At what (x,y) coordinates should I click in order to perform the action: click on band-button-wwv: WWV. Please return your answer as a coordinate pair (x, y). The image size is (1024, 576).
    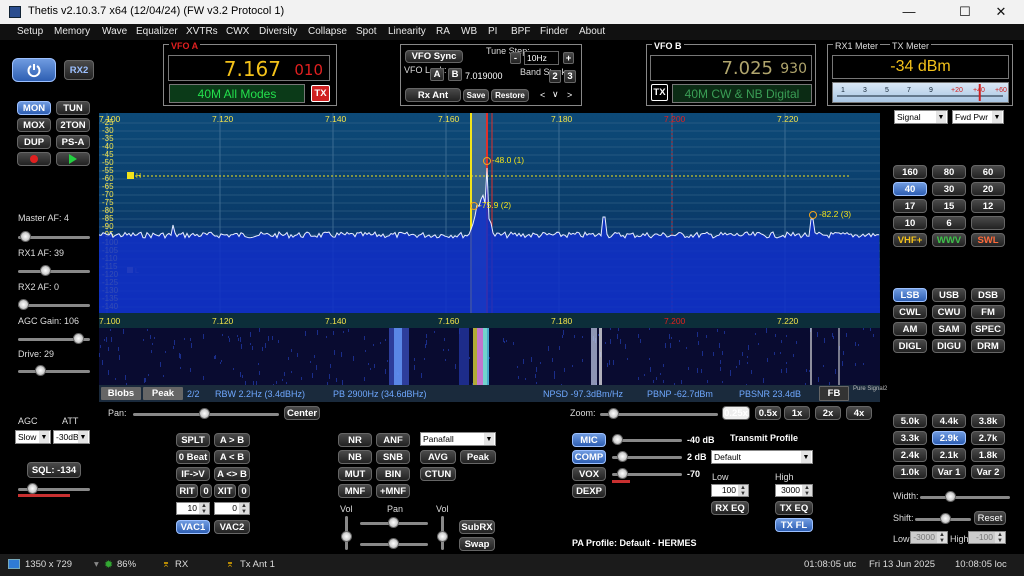
    Looking at the image, I should click on (949, 240).